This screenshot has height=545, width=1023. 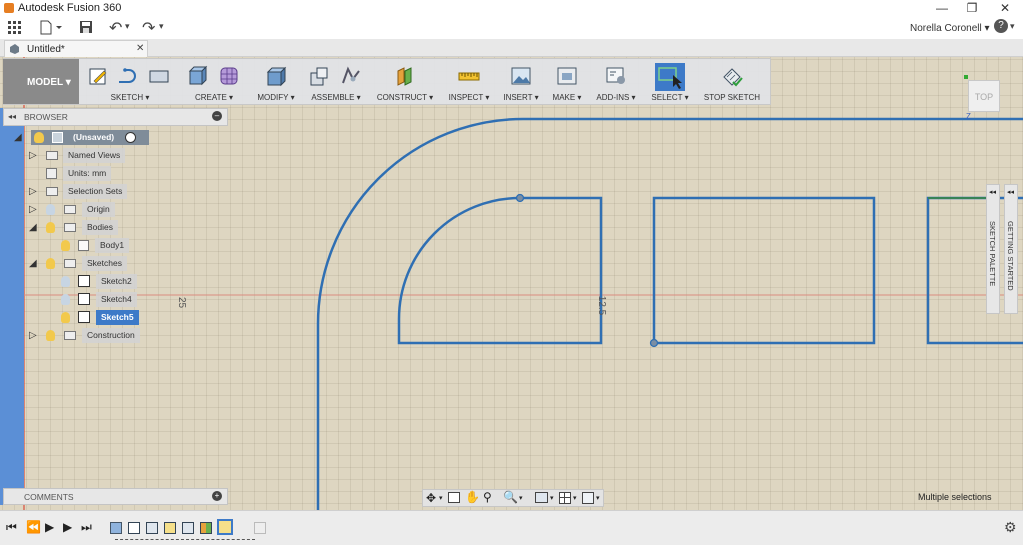 What do you see at coordinates (124, 155) in the screenshot?
I see `tree-named-views: ▷ Named Views` at bounding box center [124, 155].